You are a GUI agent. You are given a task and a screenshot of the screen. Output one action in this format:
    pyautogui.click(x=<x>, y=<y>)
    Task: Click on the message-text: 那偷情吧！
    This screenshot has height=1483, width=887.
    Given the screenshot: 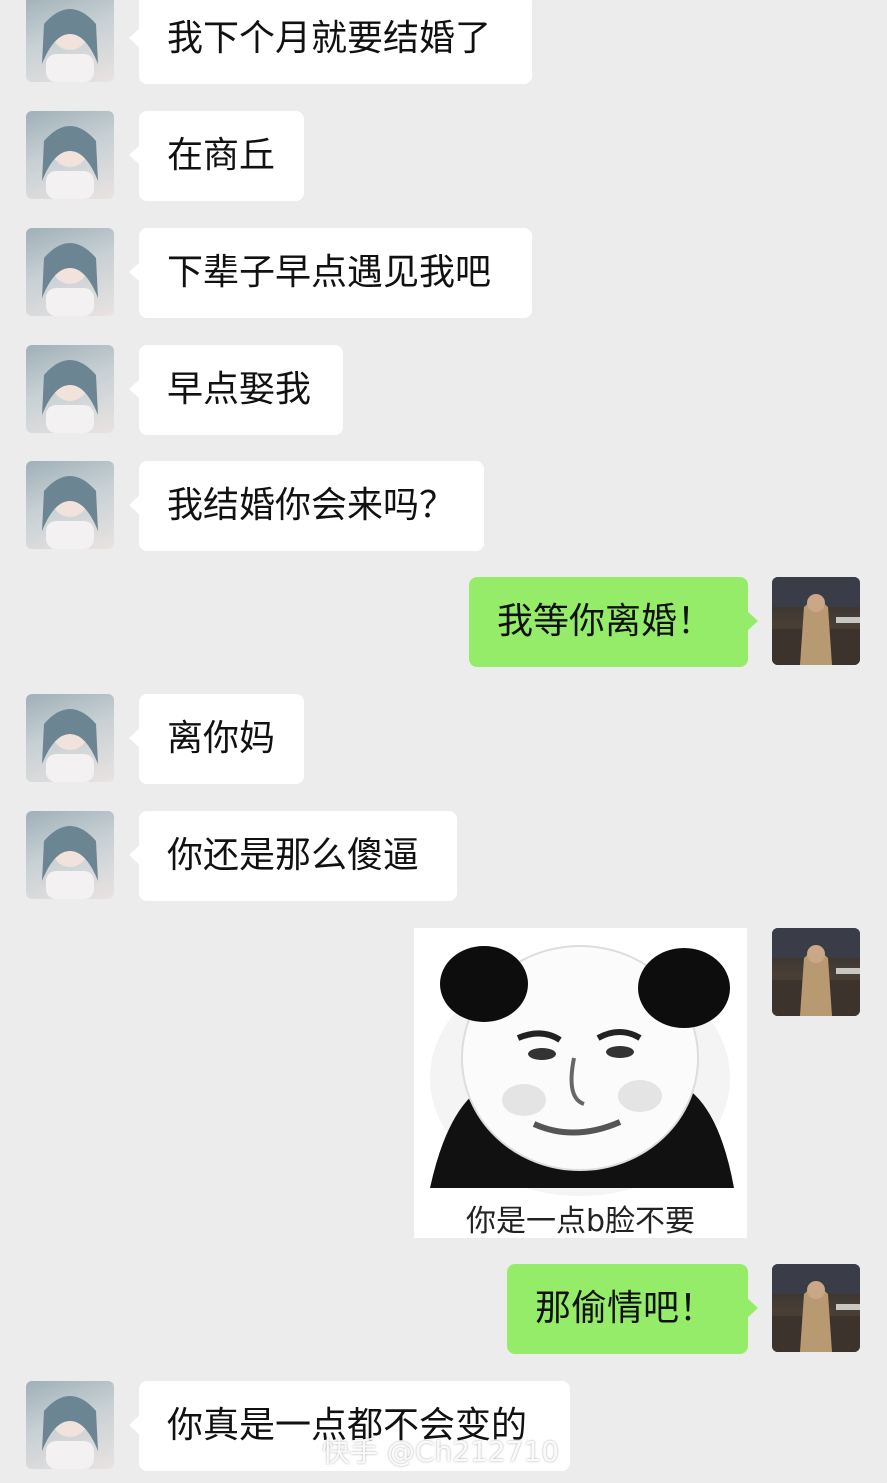 What is the action you would take?
    pyautogui.click(x=625, y=1308)
    